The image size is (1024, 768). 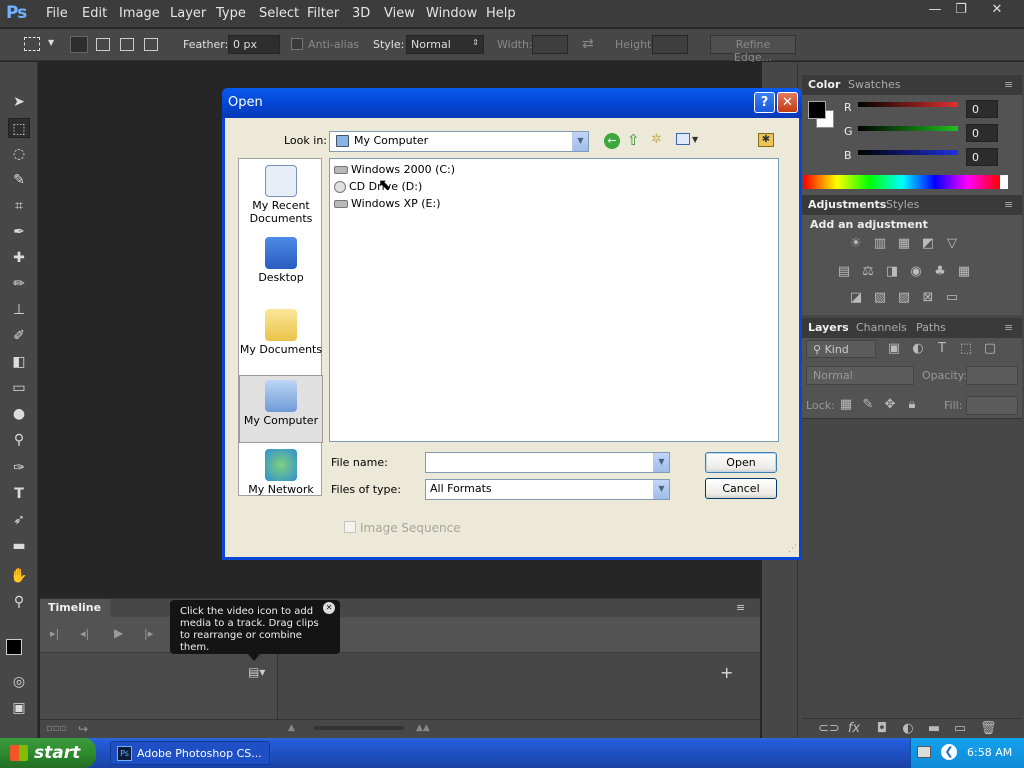 What do you see at coordinates (787, 102) in the screenshot?
I see `dialog-close-button: ✕` at bounding box center [787, 102].